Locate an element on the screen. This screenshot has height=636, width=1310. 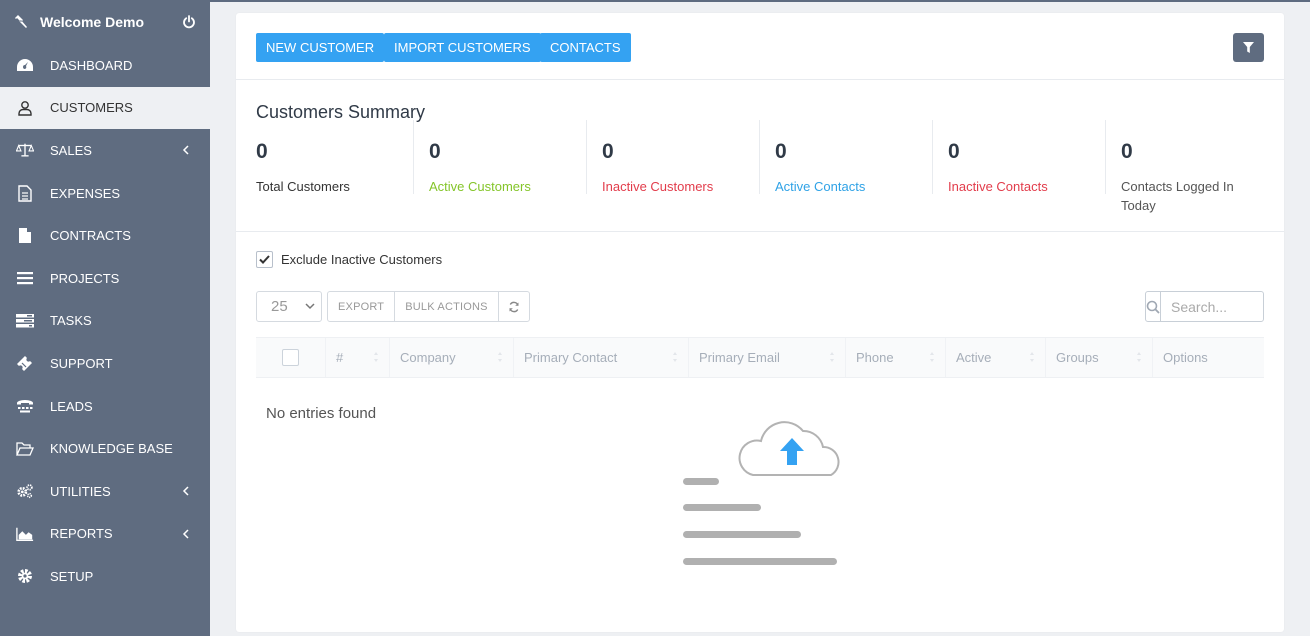
column-active: Active is located at coordinates (996, 357).